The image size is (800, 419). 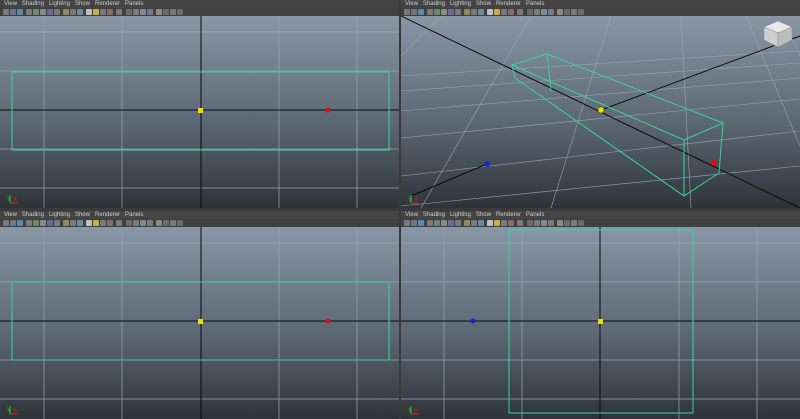 What do you see at coordinates (617, 125) in the screenshot?
I see `selected-box-wireframe` at bounding box center [617, 125].